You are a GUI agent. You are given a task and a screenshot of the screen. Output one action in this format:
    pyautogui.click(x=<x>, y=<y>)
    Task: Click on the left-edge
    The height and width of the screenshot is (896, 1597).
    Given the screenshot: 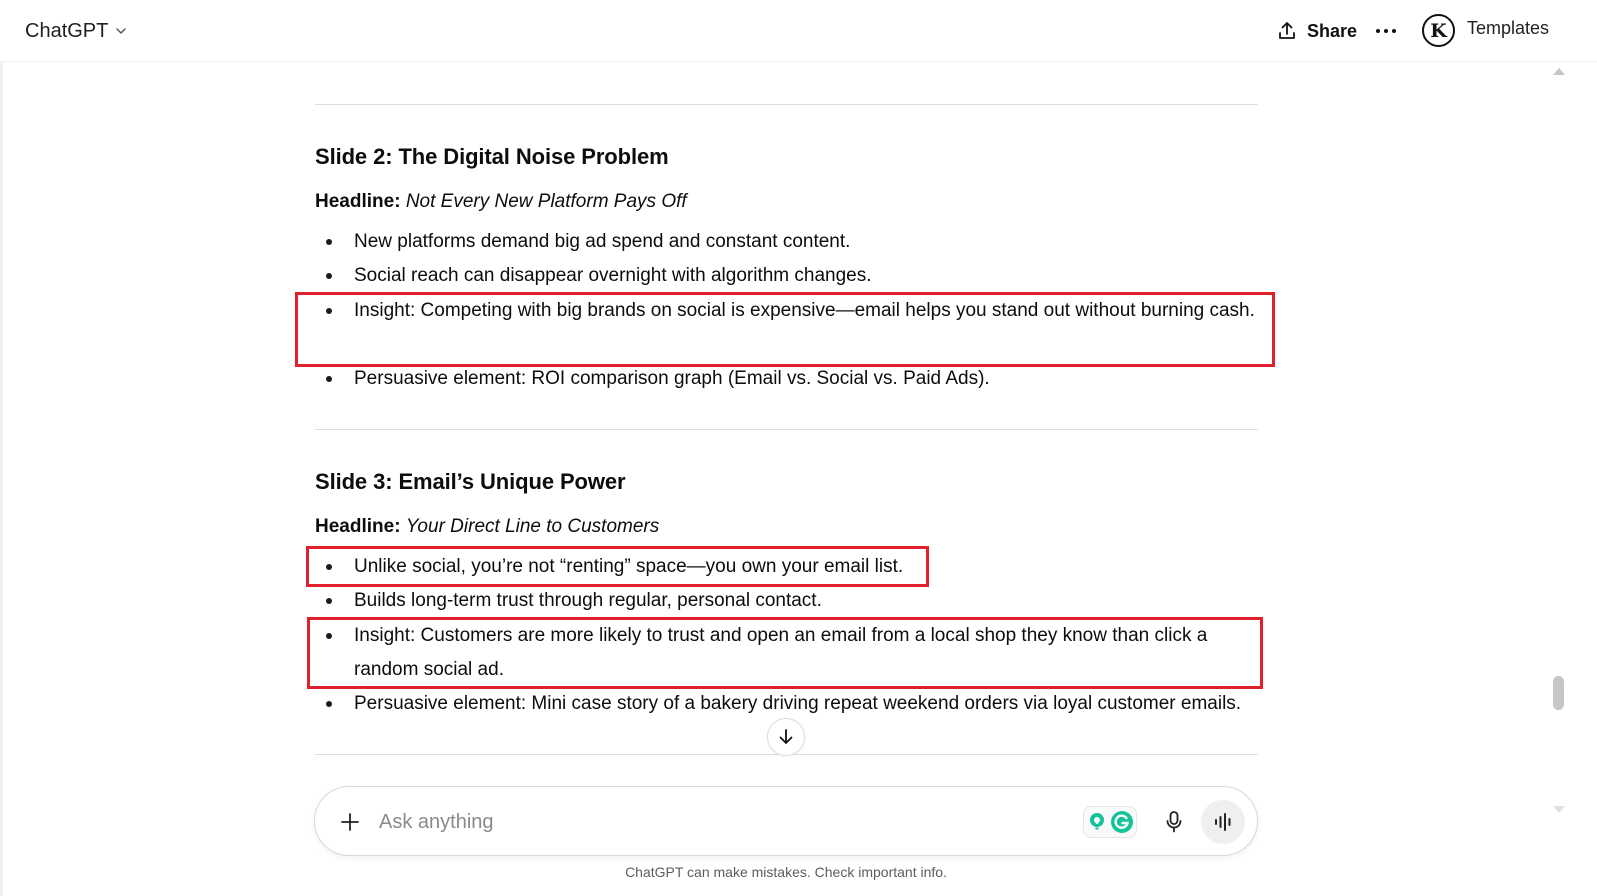 What is the action you would take?
    pyautogui.click(x=1, y=448)
    